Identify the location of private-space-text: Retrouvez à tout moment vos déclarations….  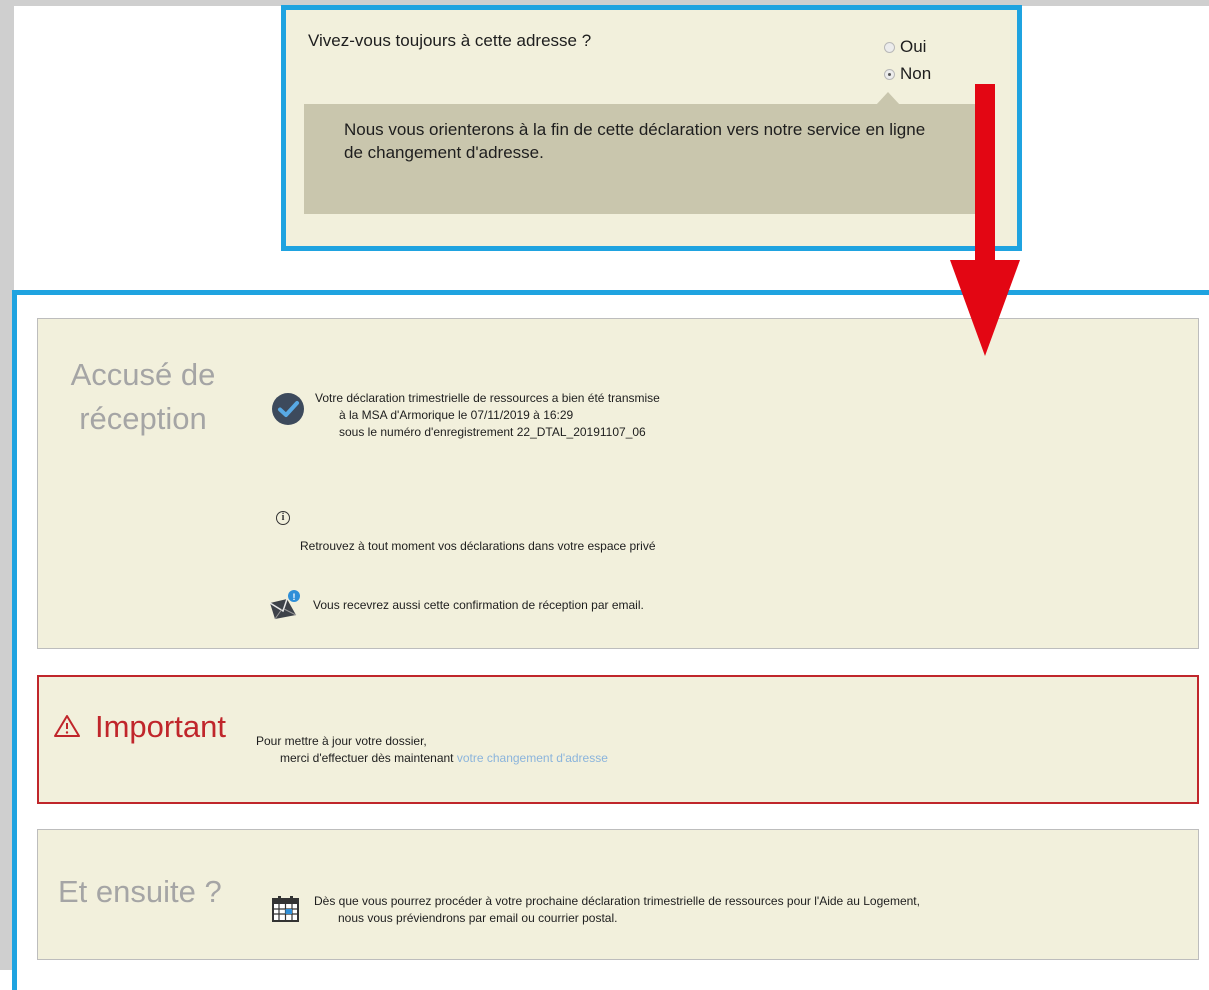
(478, 546).